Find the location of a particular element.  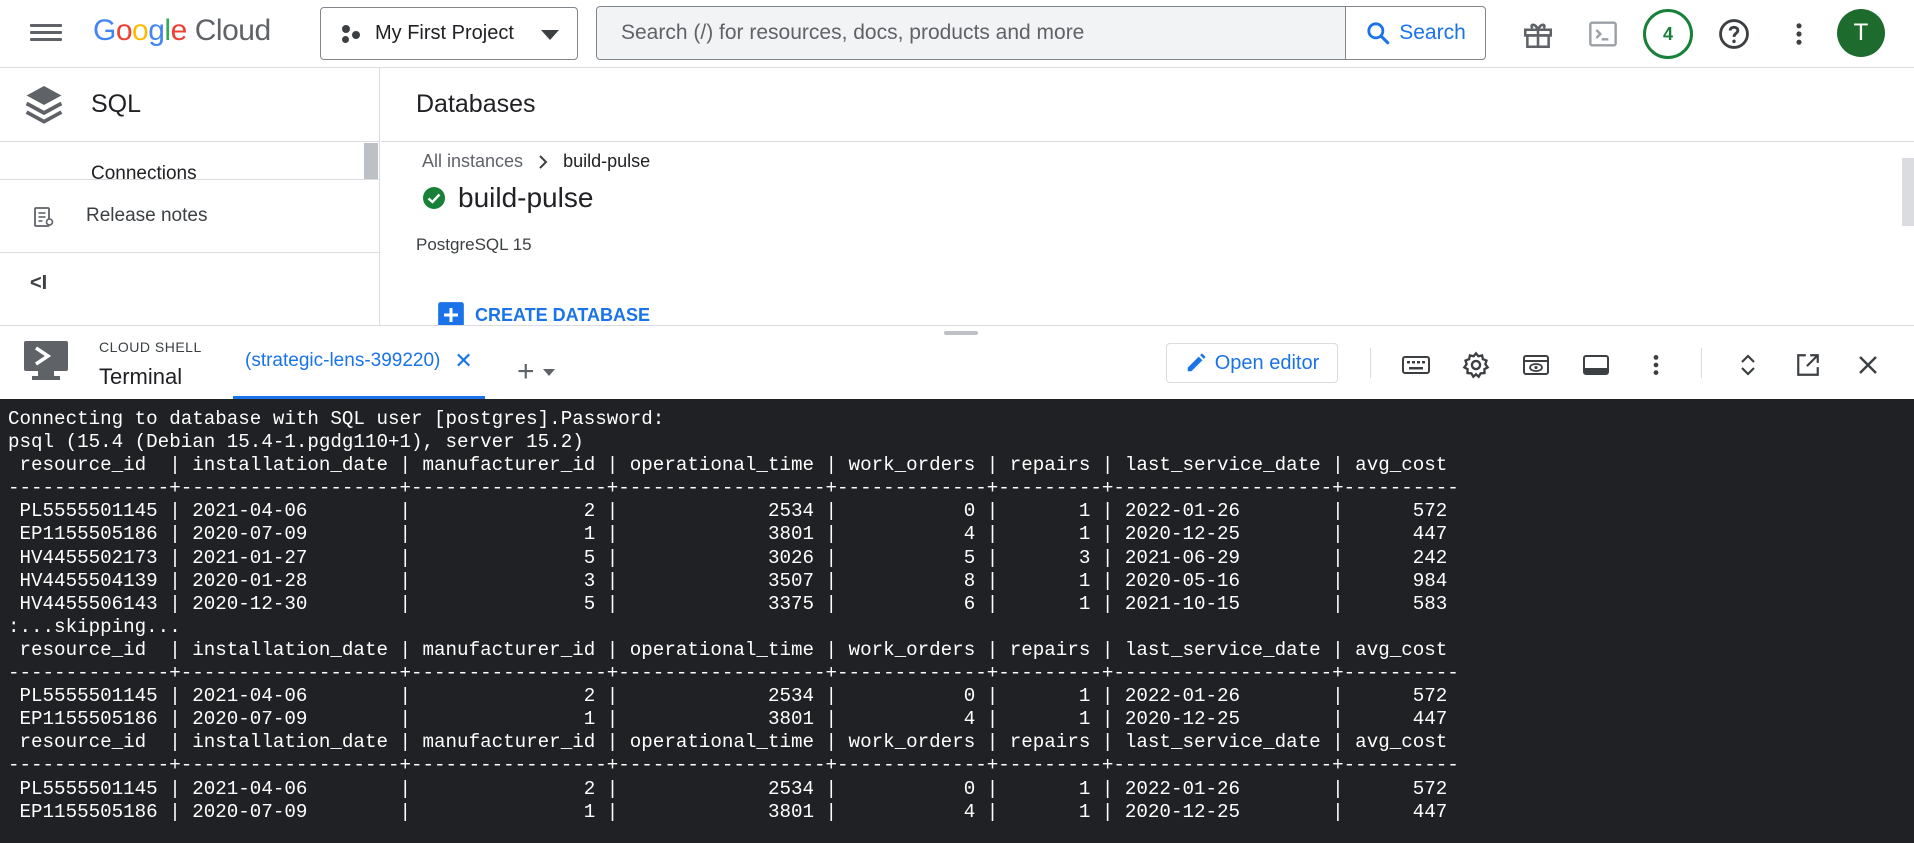

instance-name: build-pulse is located at coordinates (526, 197).